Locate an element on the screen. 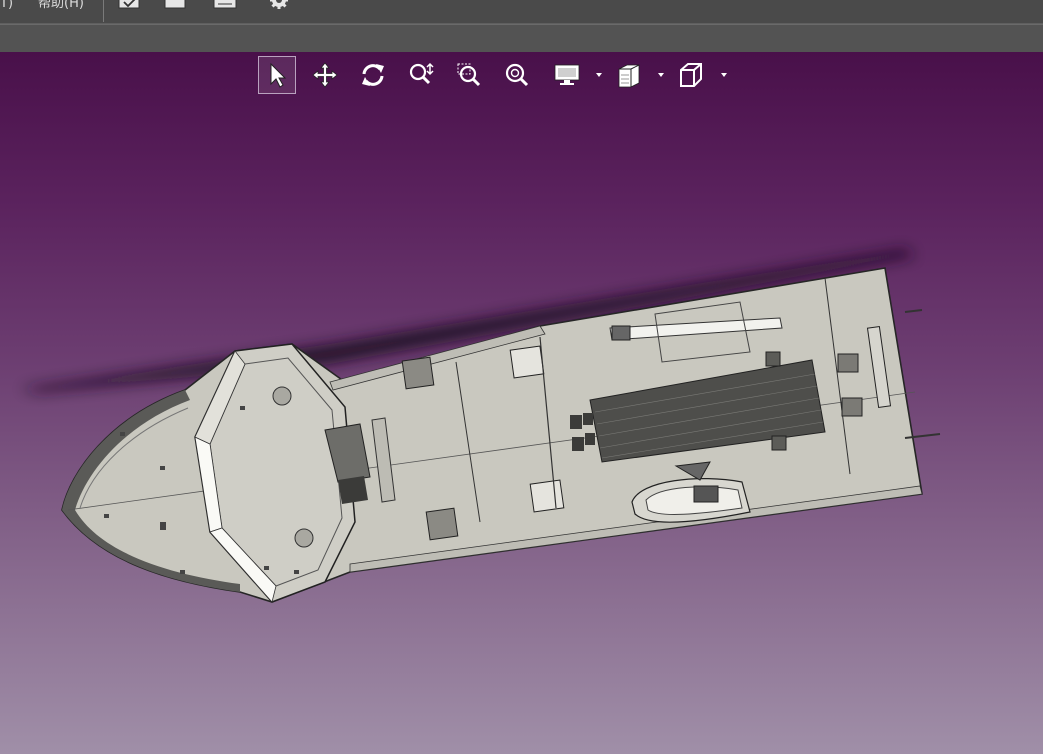 The width and height of the screenshot is (1043, 754). section-view-button is located at coordinates (629, 75).